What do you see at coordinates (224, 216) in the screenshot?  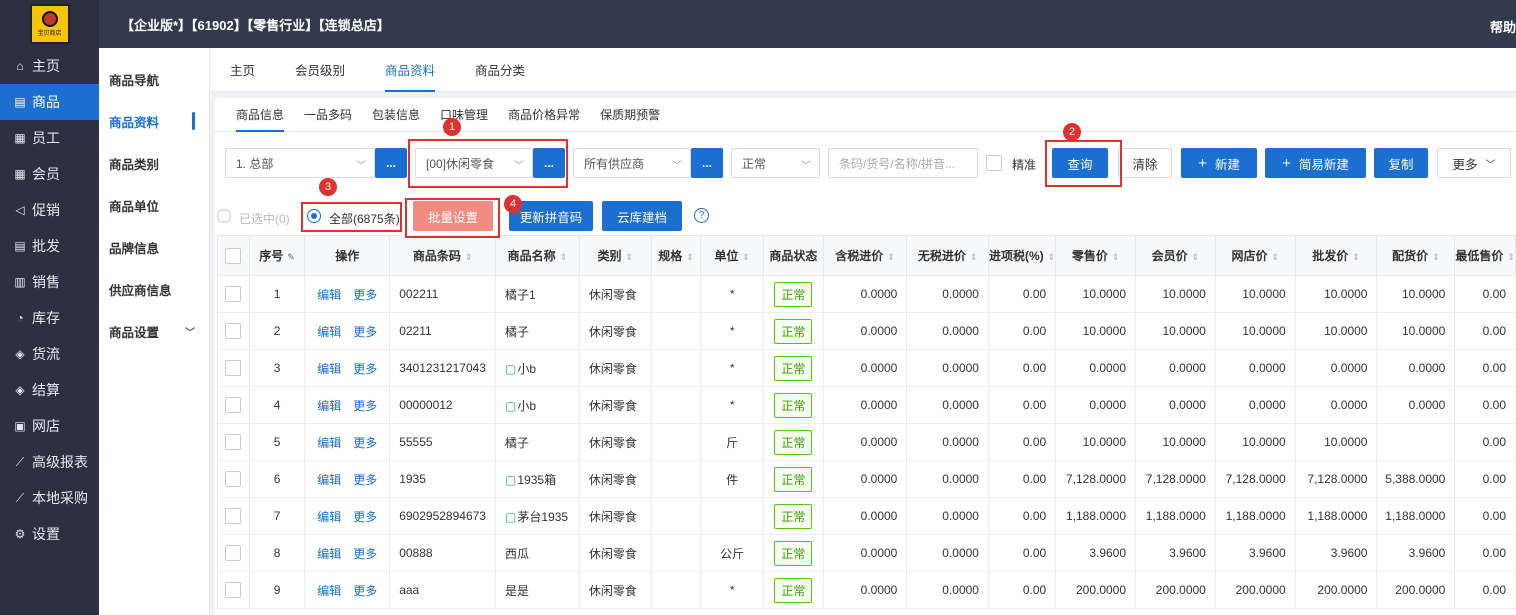 I see `selected-radio` at bounding box center [224, 216].